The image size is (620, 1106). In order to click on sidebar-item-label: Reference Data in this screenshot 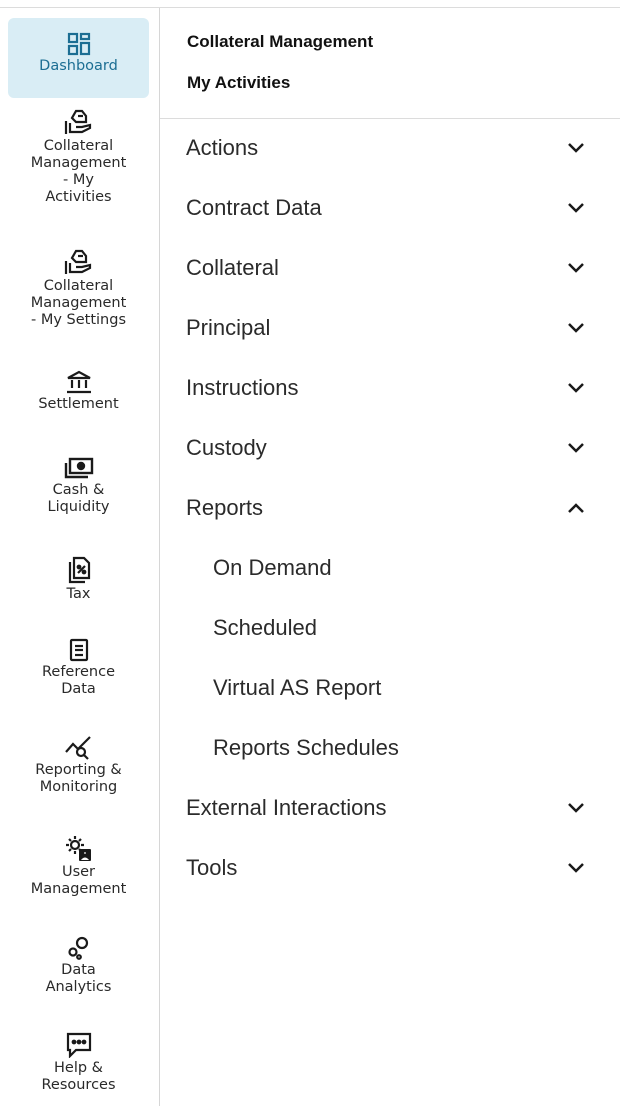, I will do `click(78, 680)`.